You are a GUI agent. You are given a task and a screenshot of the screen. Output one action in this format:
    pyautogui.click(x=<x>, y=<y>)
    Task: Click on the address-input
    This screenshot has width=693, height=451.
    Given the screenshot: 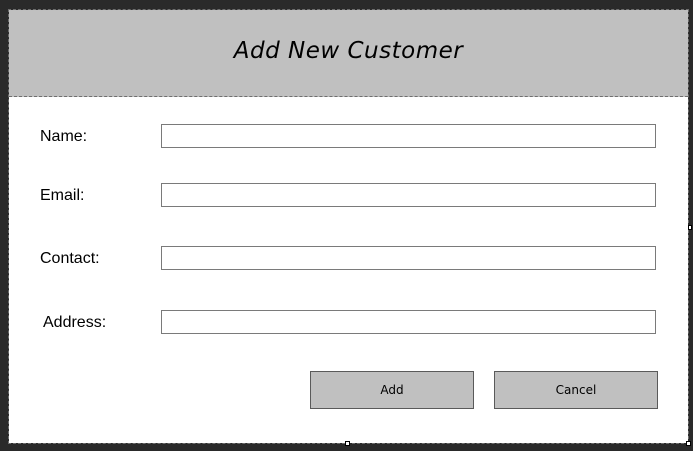 What is the action you would take?
    pyautogui.click(x=408, y=322)
    